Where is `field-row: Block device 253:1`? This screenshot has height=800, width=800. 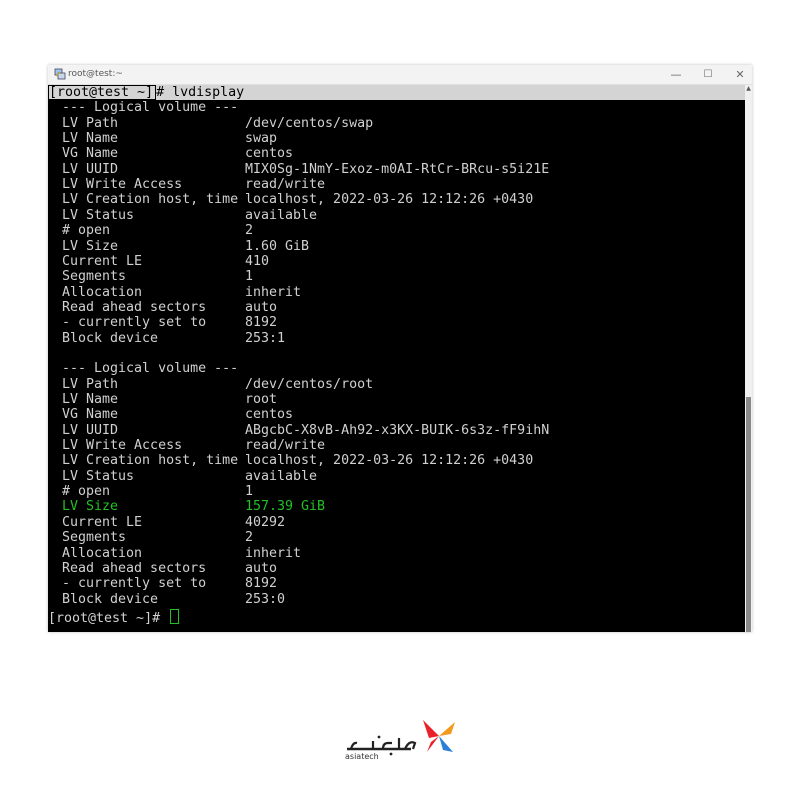 field-row: Block device 253:1 is located at coordinates (393, 338).